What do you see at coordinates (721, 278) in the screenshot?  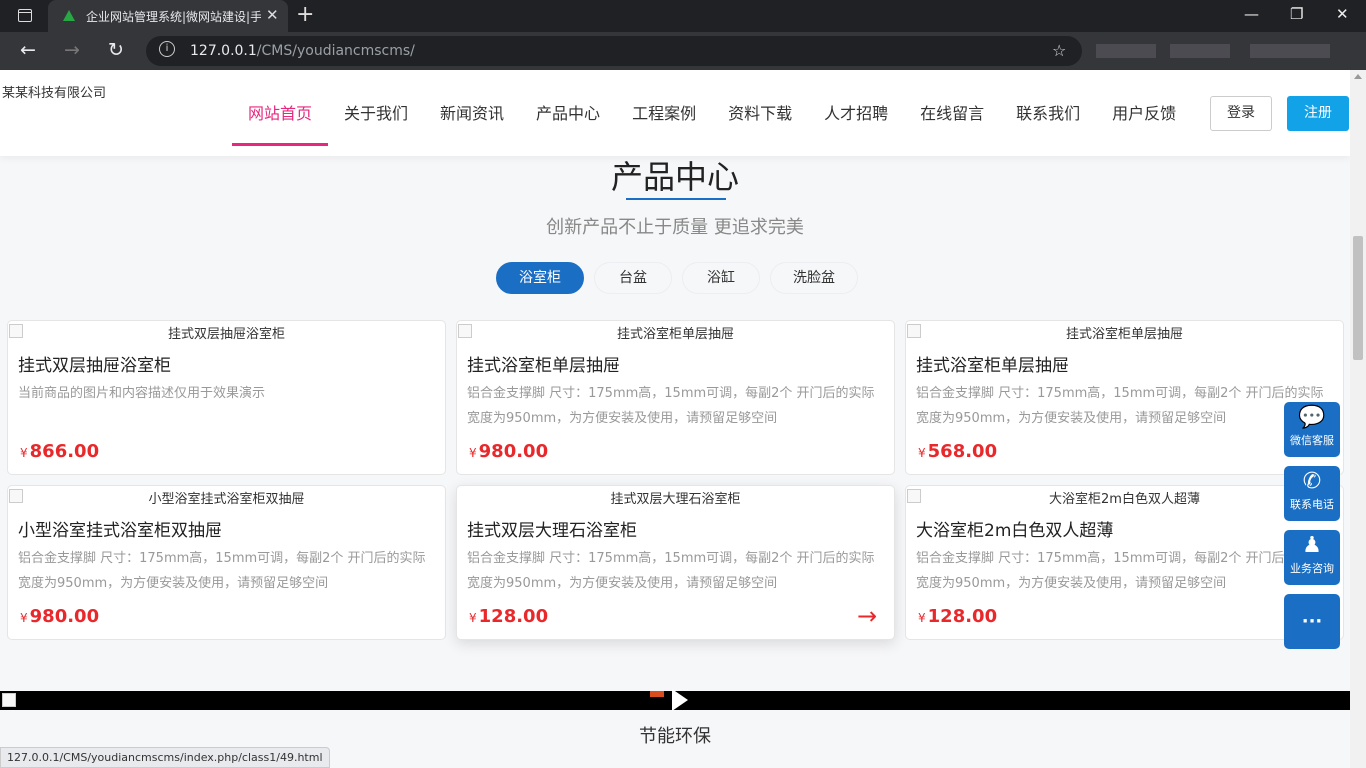 I see `tab-bathtub: 浴缸` at bounding box center [721, 278].